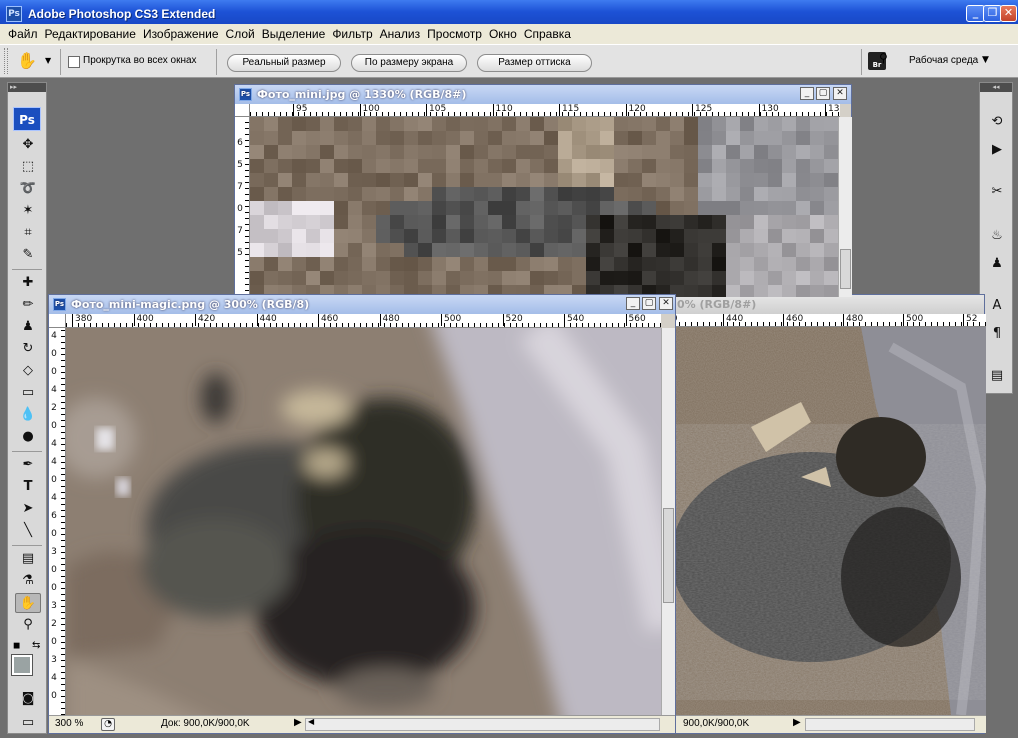 The width and height of the screenshot is (1018, 738). I want to click on blur-tool-icon: 💧, so click(28, 415).